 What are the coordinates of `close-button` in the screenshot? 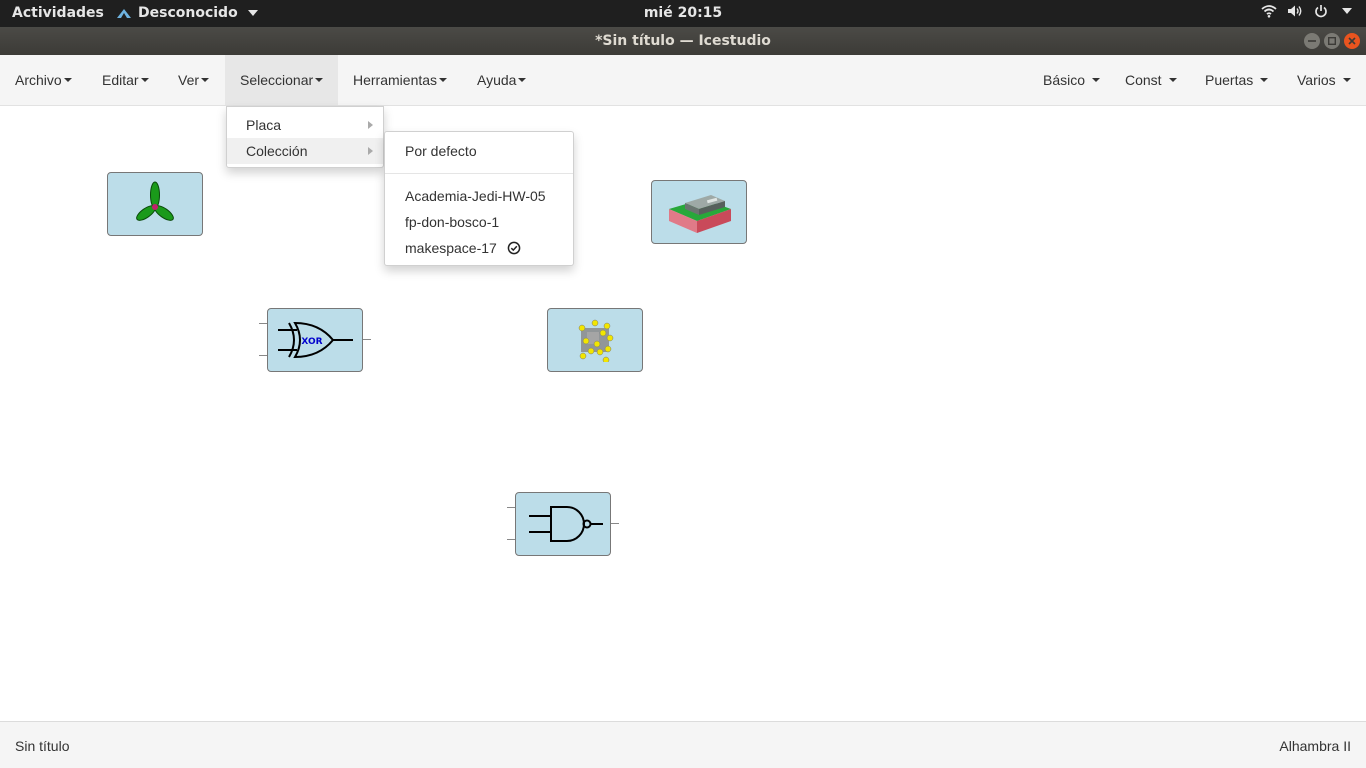 It's located at (1352, 41).